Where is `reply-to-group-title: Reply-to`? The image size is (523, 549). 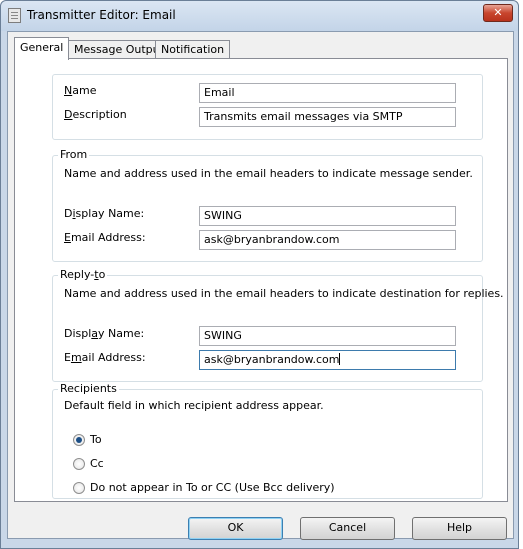
reply-to-group-title: Reply-to is located at coordinates (83, 274).